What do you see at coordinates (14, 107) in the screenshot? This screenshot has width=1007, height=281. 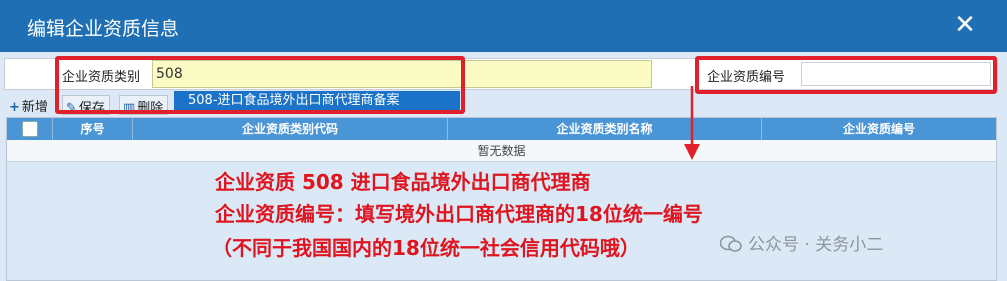 I see `plus-icon: +` at bounding box center [14, 107].